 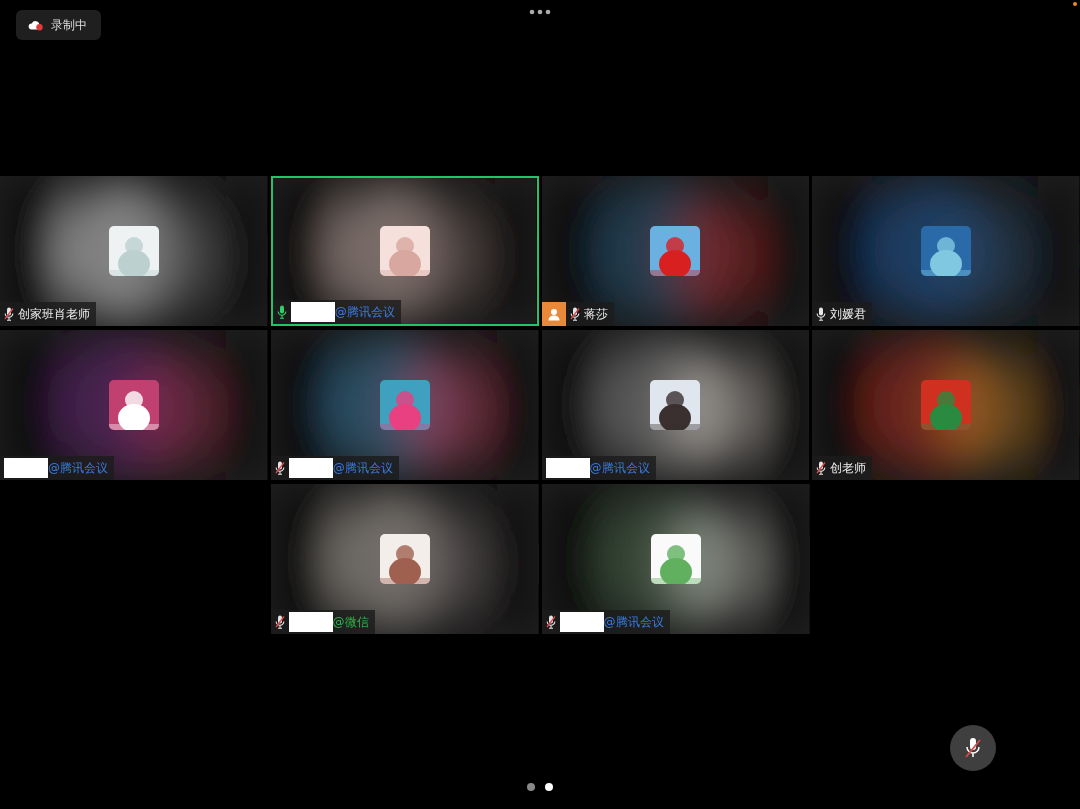 I want to click on more-icon, so click(x=540, y=12).